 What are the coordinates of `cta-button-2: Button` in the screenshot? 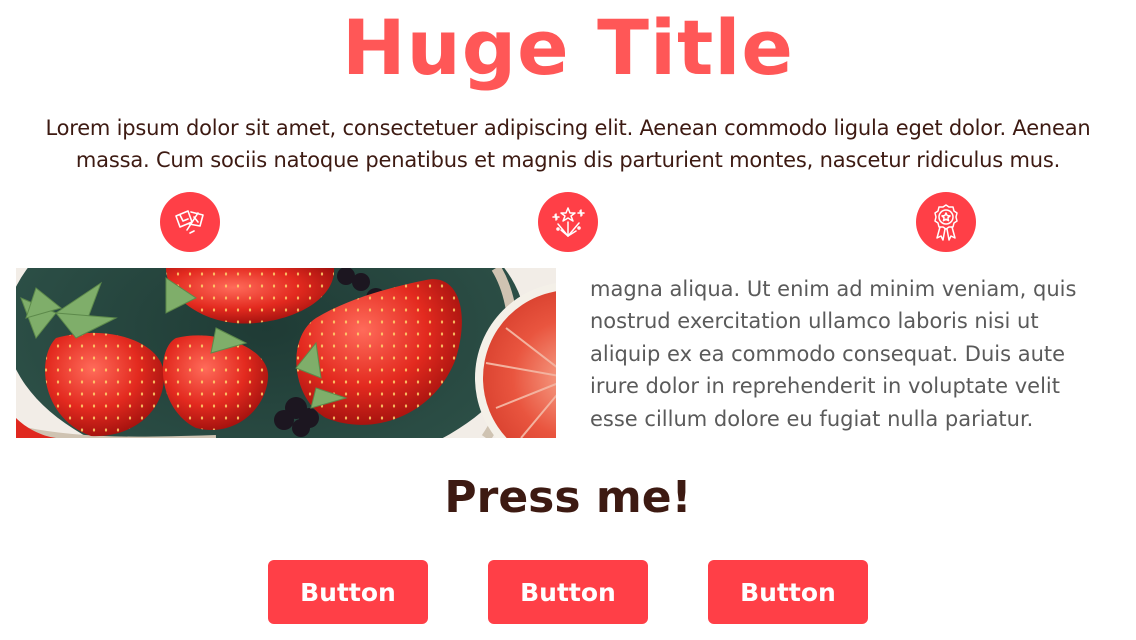 It's located at (568, 592).